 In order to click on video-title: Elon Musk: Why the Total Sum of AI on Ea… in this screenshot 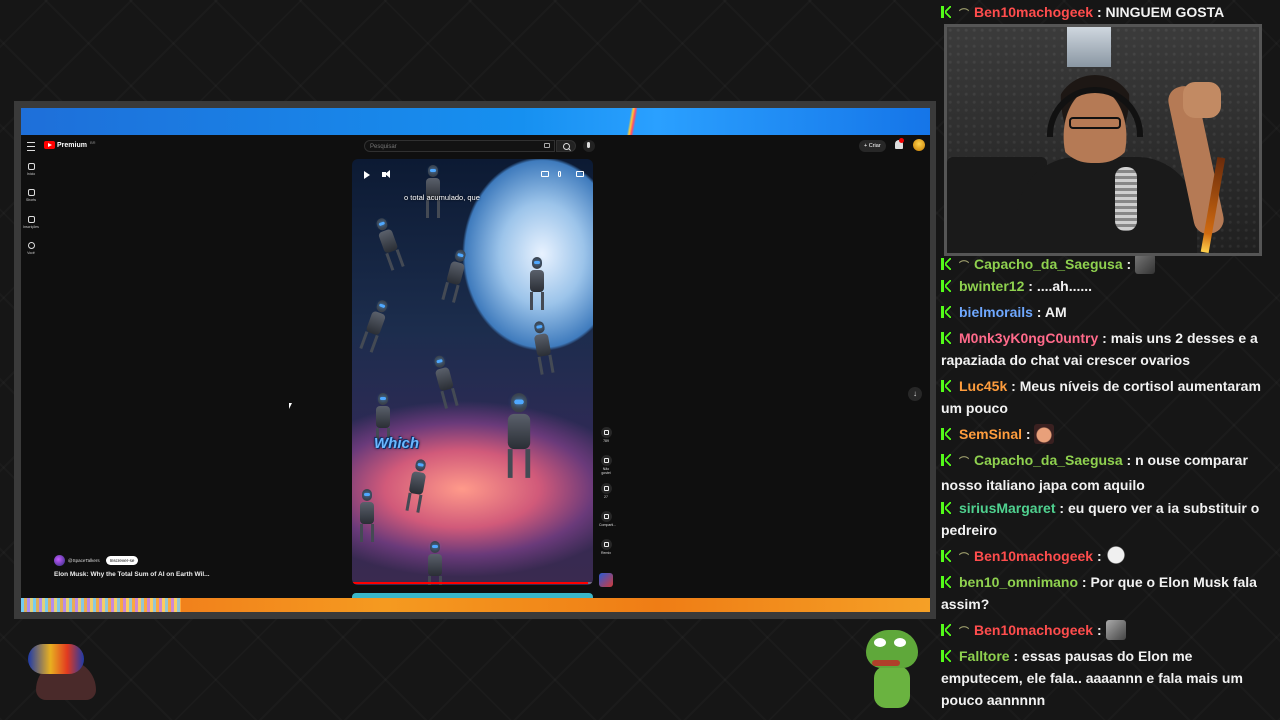, I will do `click(132, 574)`.